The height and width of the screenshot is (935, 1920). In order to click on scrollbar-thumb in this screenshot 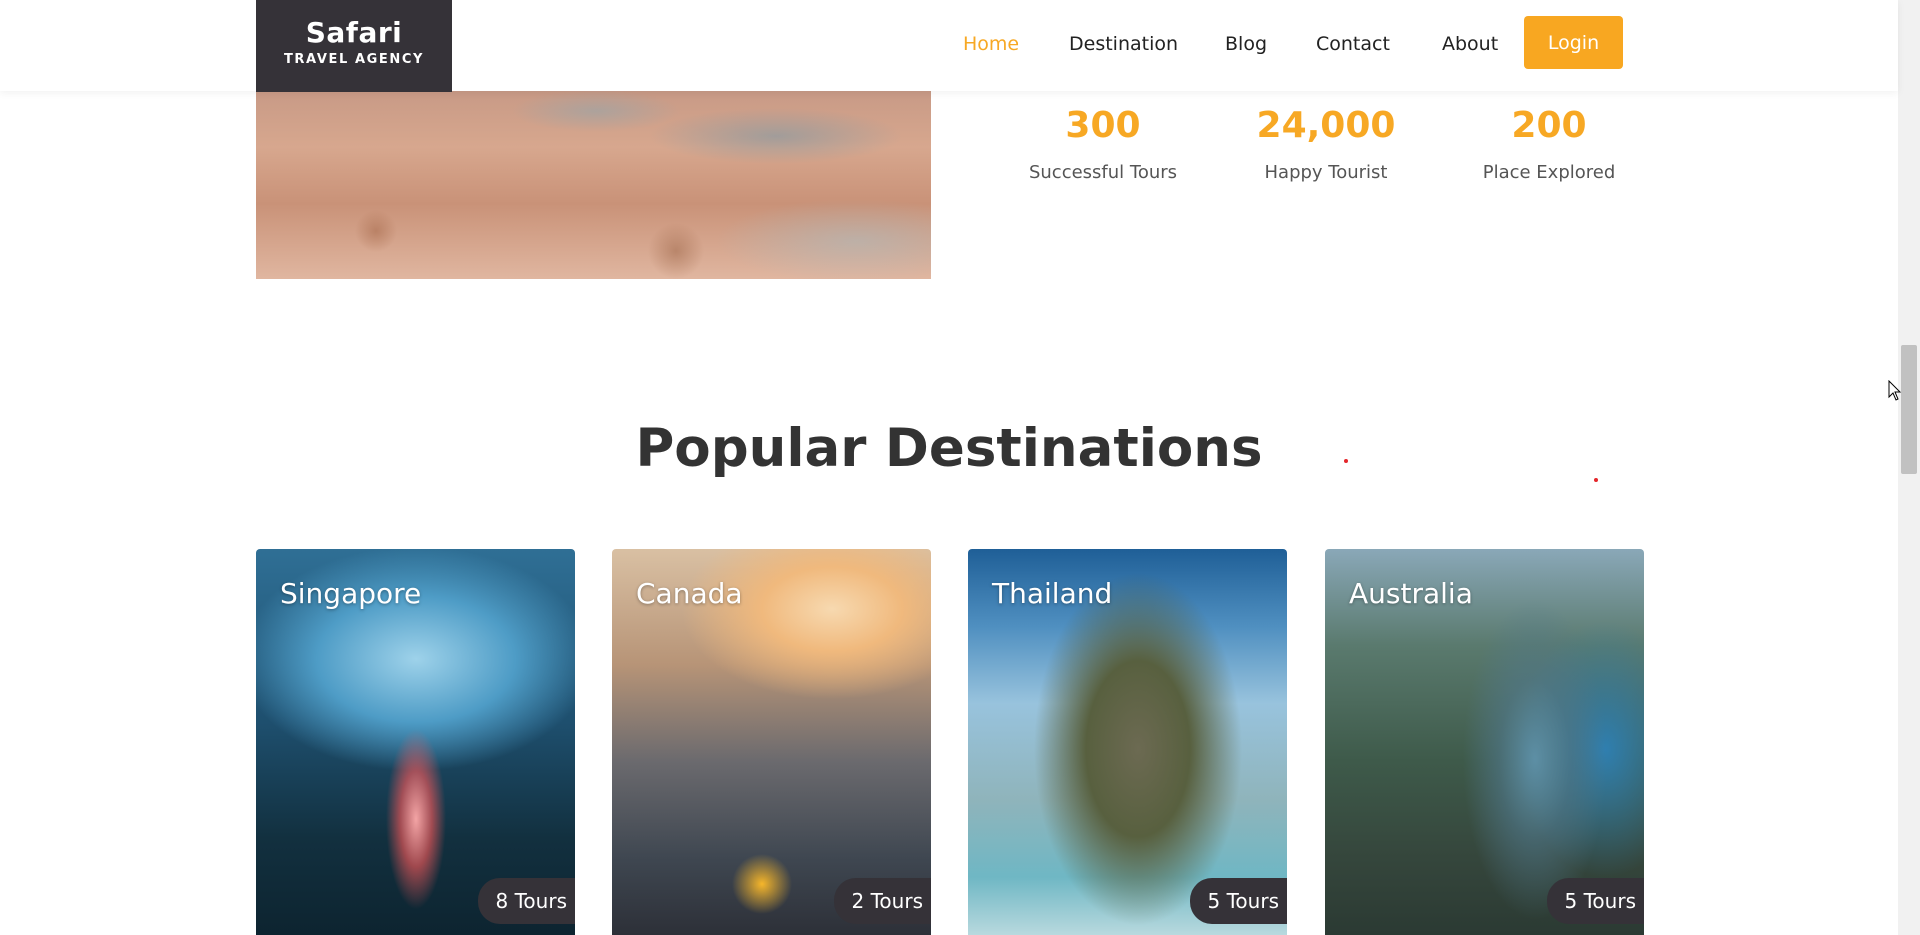, I will do `click(1909, 409)`.